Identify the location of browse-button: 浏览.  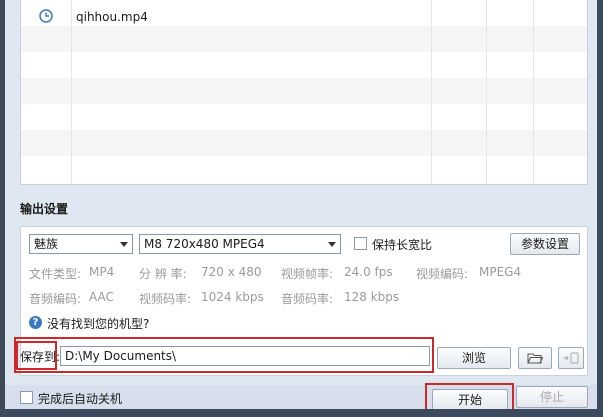
(474, 358).